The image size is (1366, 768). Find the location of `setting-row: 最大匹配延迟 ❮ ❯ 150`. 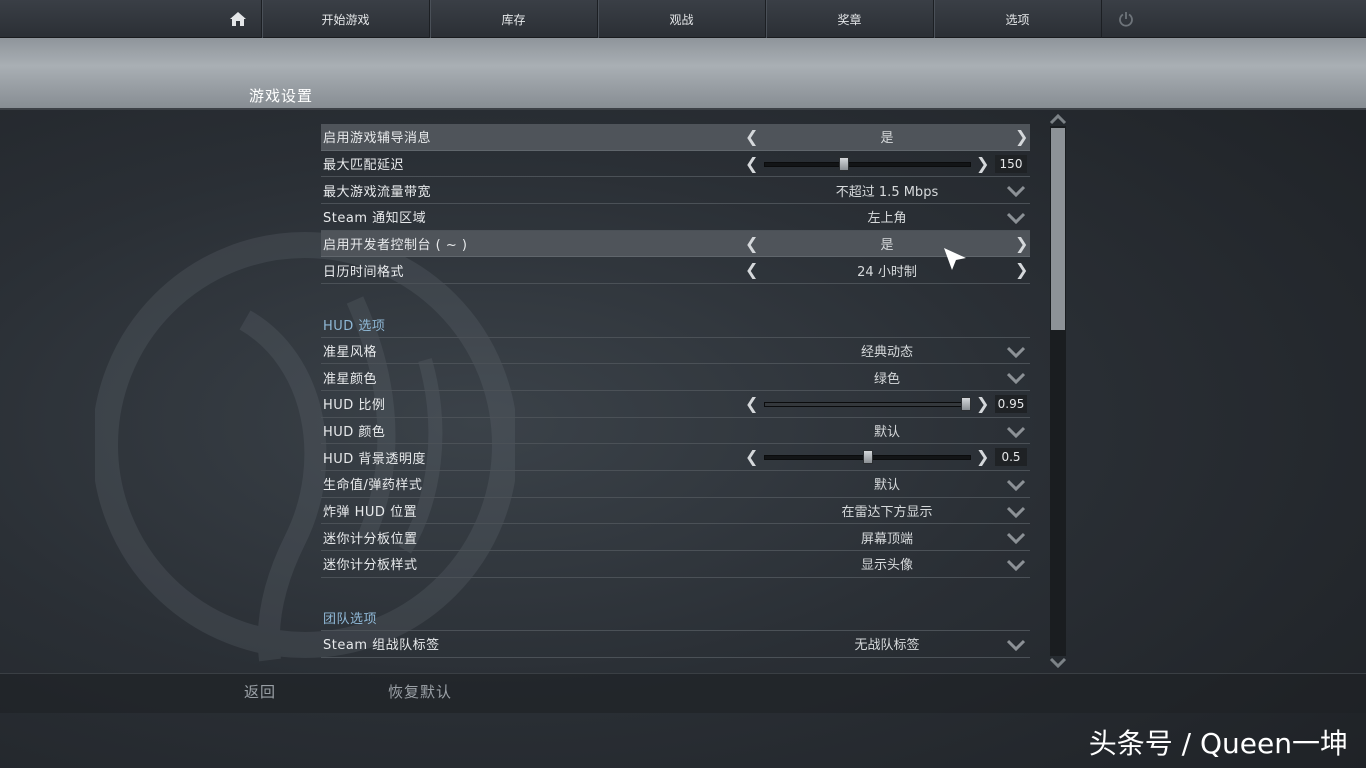

setting-row: 最大匹配延迟 ❮ ❯ 150 is located at coordinates (675, 164).